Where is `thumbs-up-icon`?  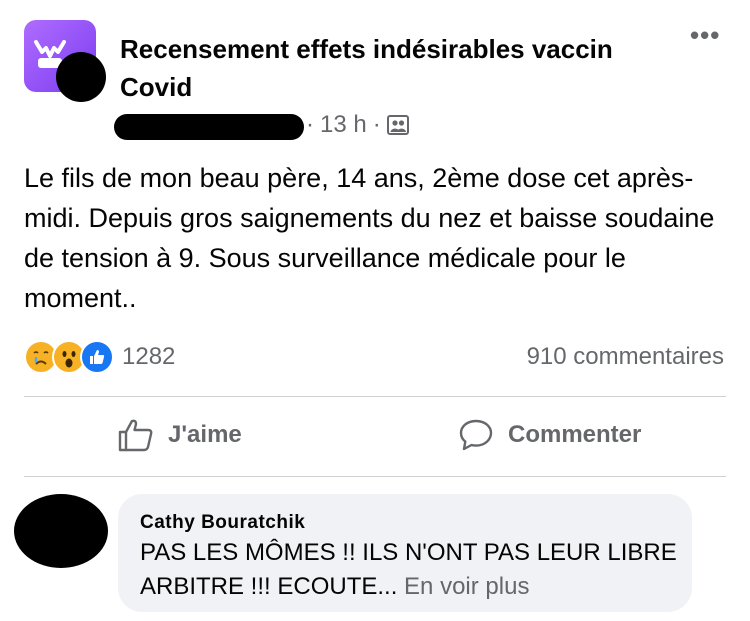
thumbs-up-icon is located at coordinates (135, 435).